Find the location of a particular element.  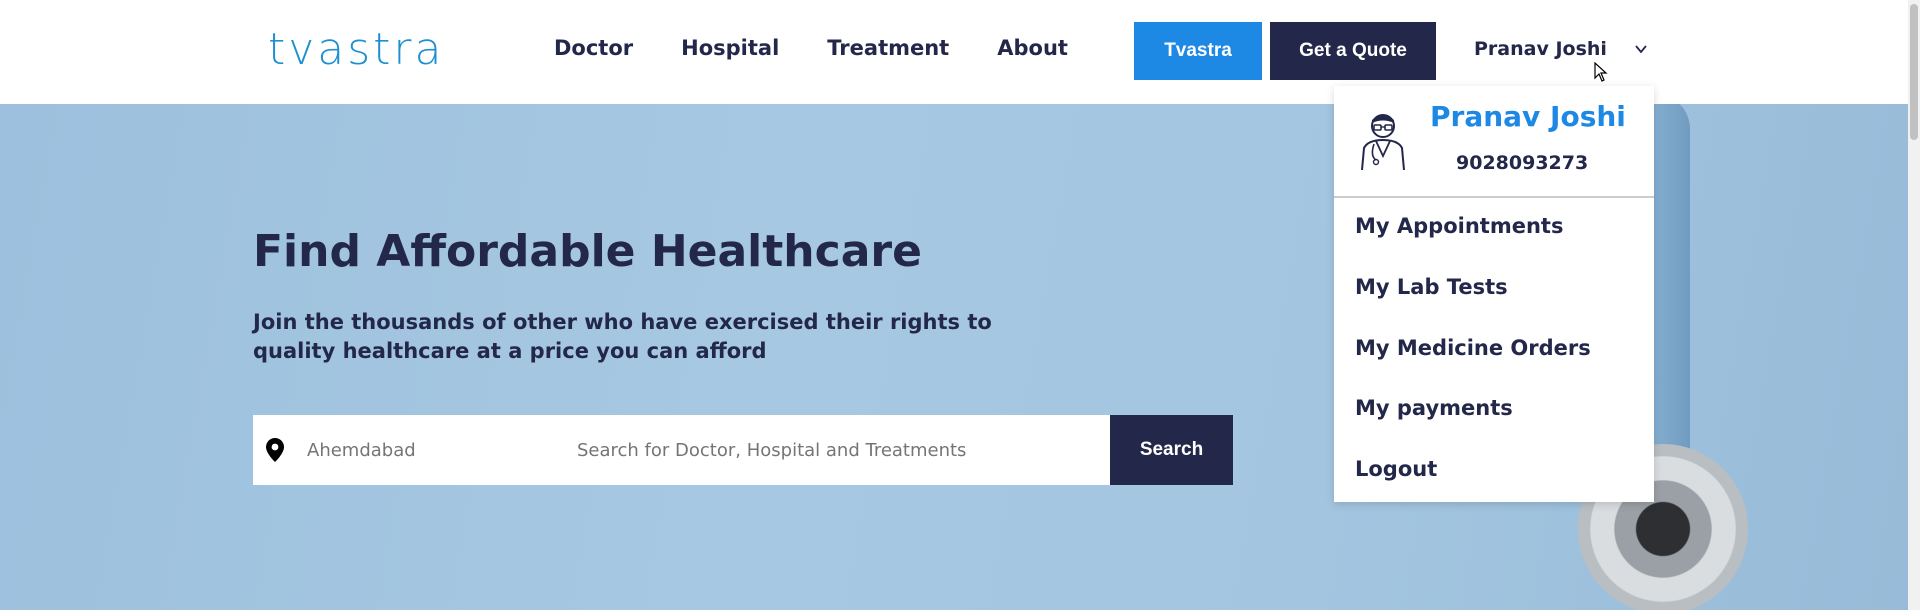

nav-hospital: Hospital is located at coordinates (730, 48).